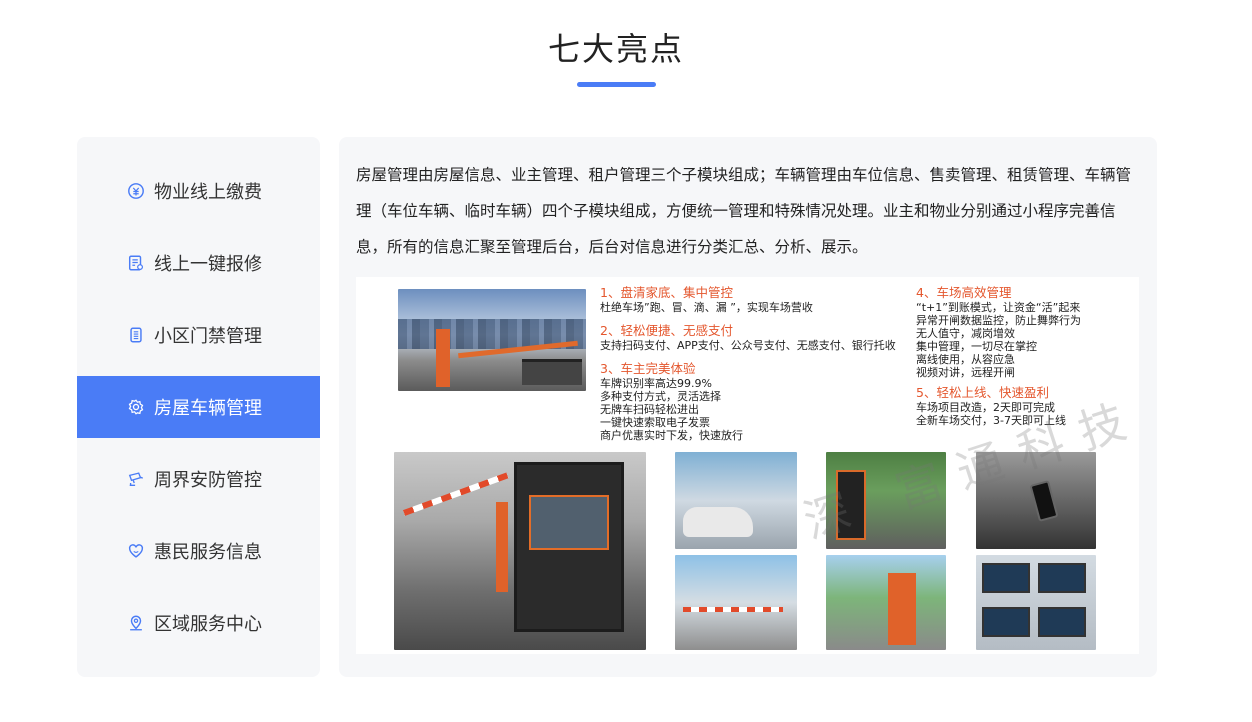 This screenshot has width=1252, height=722. Describe the element at coordinates (136, 191) in the screenshot. I see `payment-icon` at that location.